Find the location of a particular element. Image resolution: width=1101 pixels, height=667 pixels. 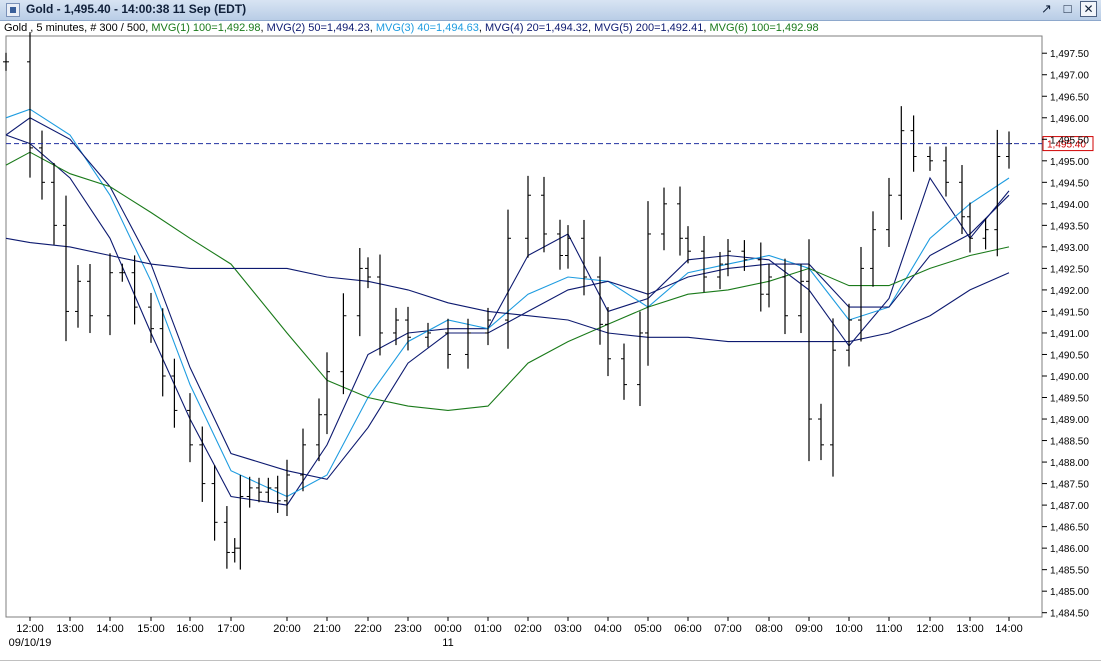

y-tick-label: 1,491.00 is located at coordinates (1069, 334).